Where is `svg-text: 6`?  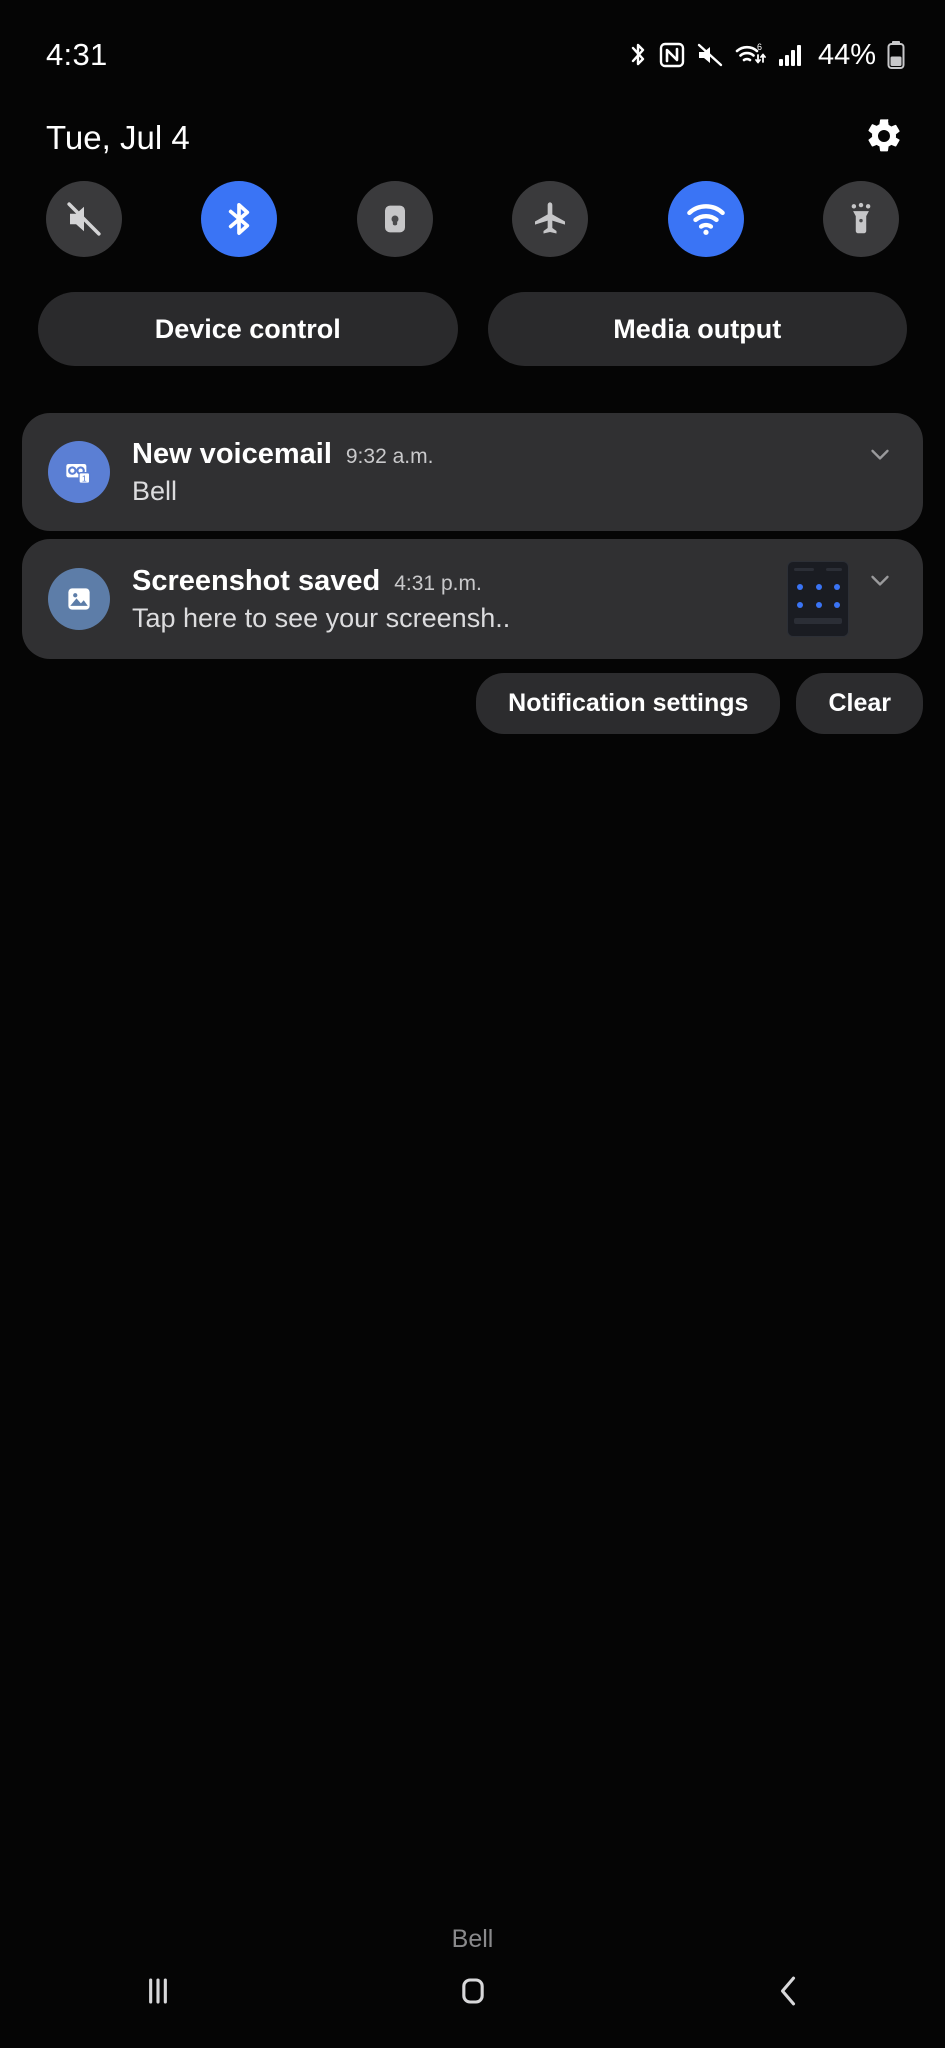
svg-text: 6 is located at coordinates (759, 47).